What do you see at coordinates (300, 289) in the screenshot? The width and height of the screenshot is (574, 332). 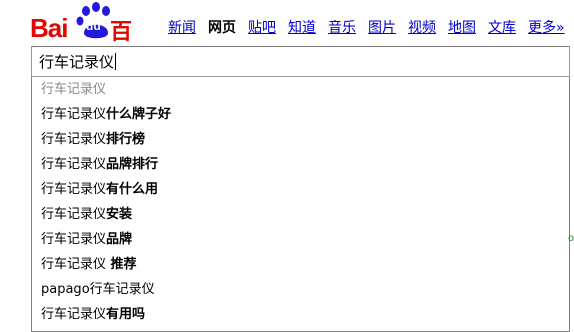 I see `suggestion-item: papago行车记录仪` at bounding box center [300, 289].